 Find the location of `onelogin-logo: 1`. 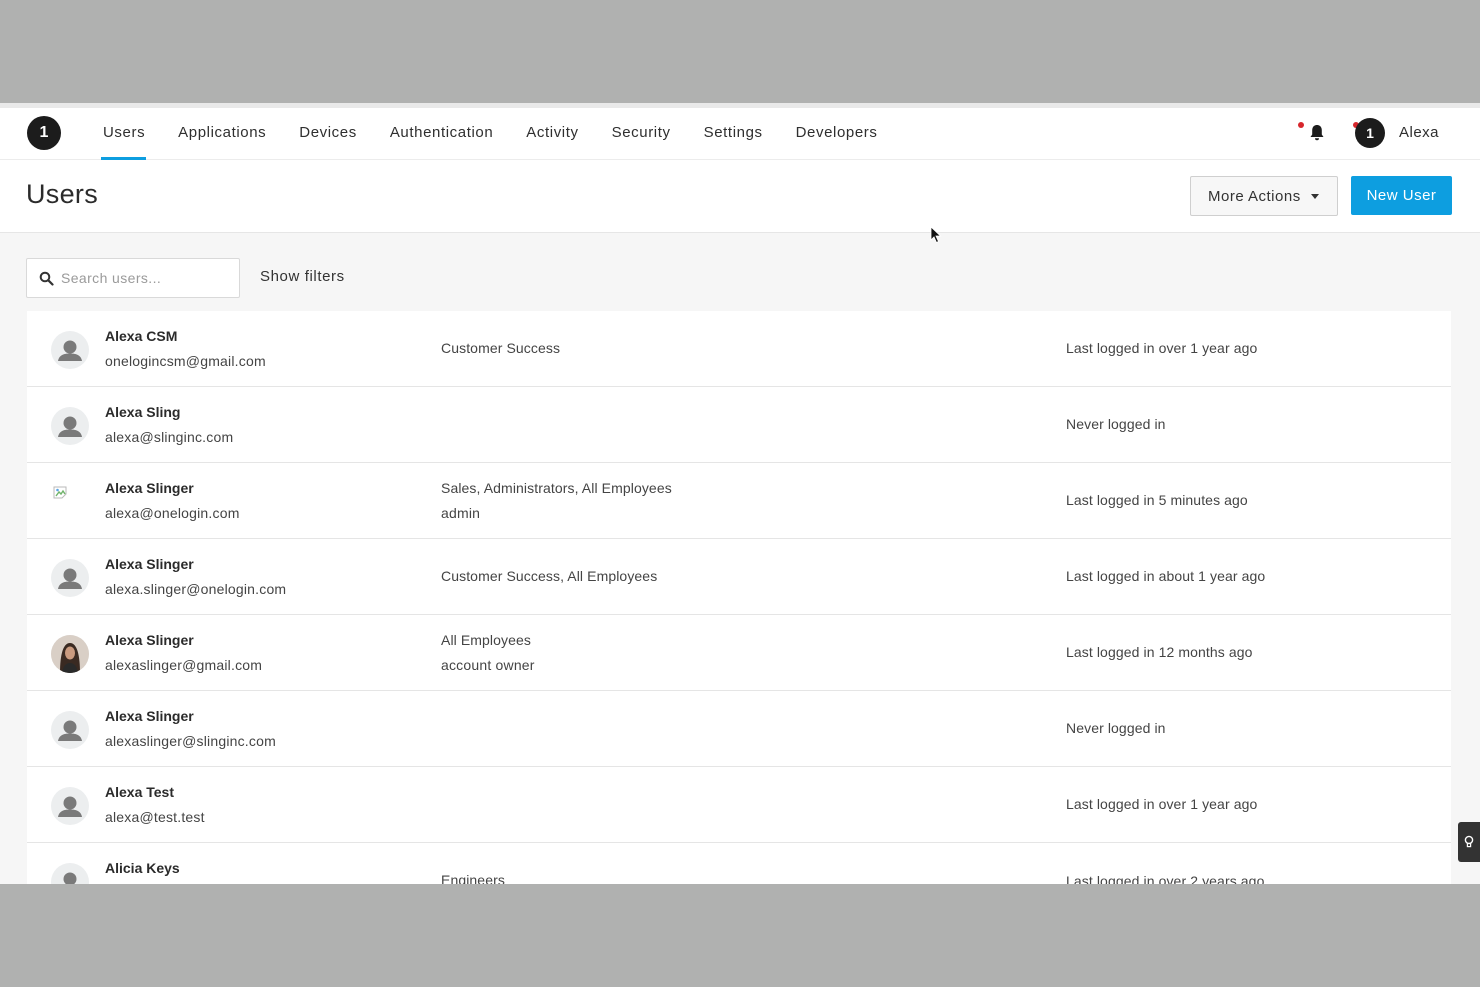

onelogin-logo: 1 is located at coordinates (44, 133).